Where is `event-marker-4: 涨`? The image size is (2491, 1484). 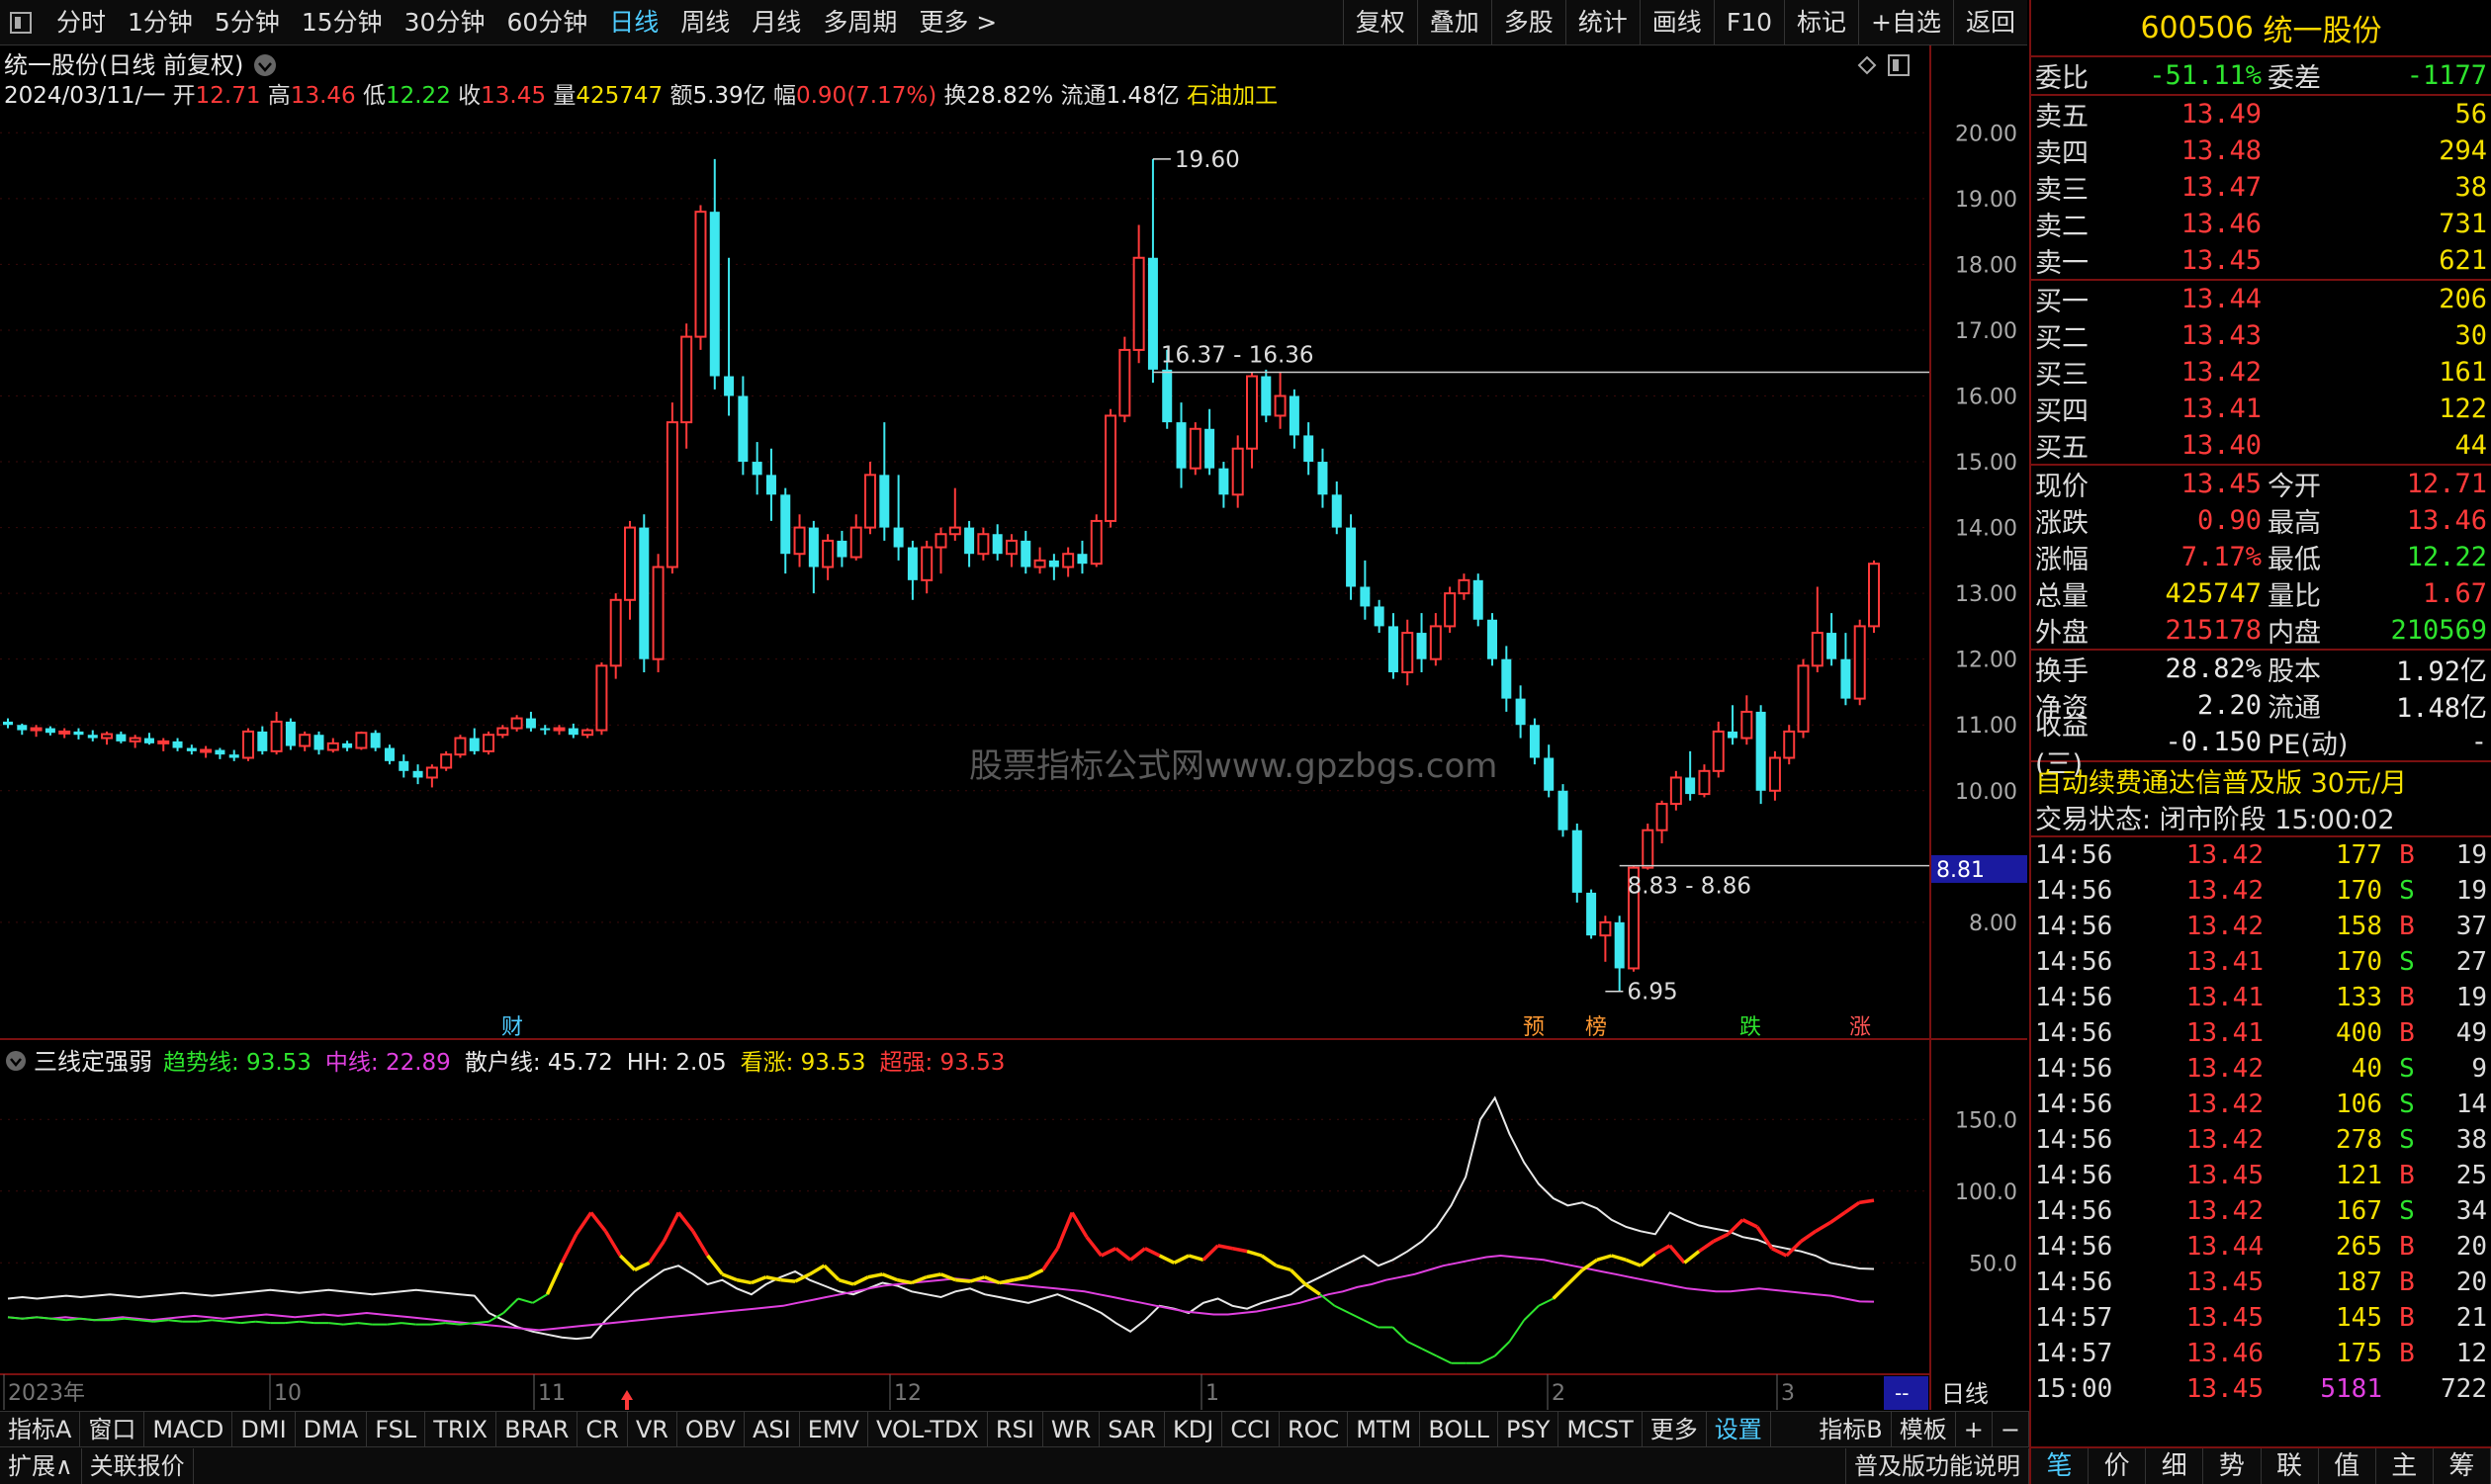 event-marker-4: 涨 is located at coordinates (1861, 1027).